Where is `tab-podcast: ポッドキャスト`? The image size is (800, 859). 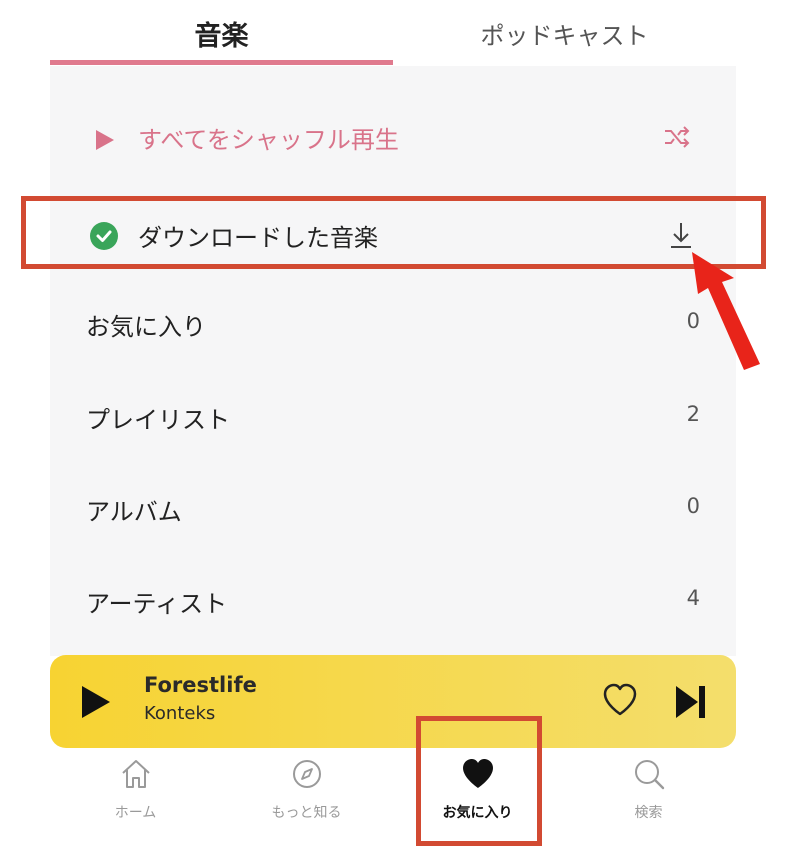
tab-podcast: ポッドキャスト is located at coordinates (564, 33).